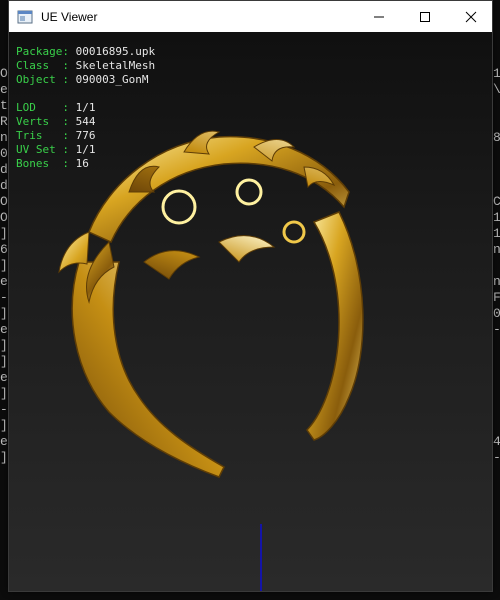 This screenshot has height=600, width=500. I want to click on minimize-icon, so click(379, 16).